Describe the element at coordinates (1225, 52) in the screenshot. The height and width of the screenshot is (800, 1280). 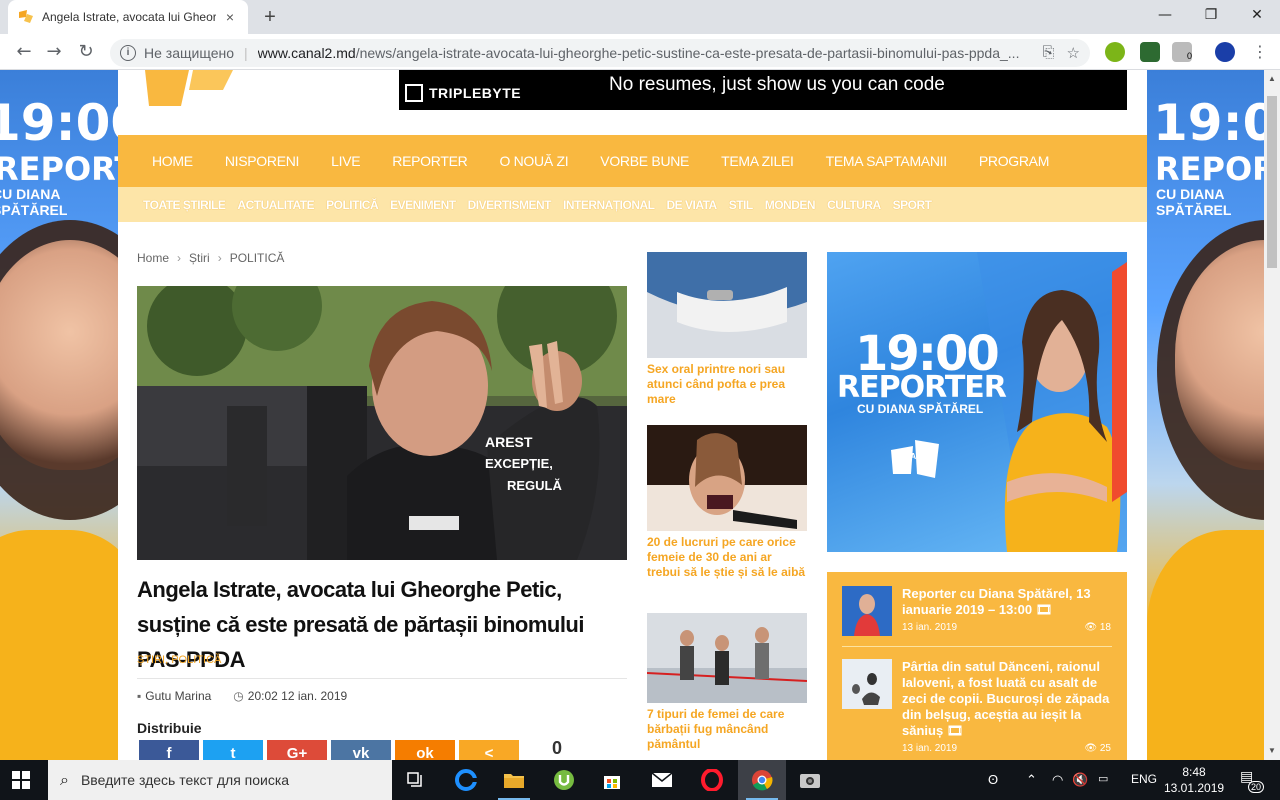
I see `profile-avatar` at that location.